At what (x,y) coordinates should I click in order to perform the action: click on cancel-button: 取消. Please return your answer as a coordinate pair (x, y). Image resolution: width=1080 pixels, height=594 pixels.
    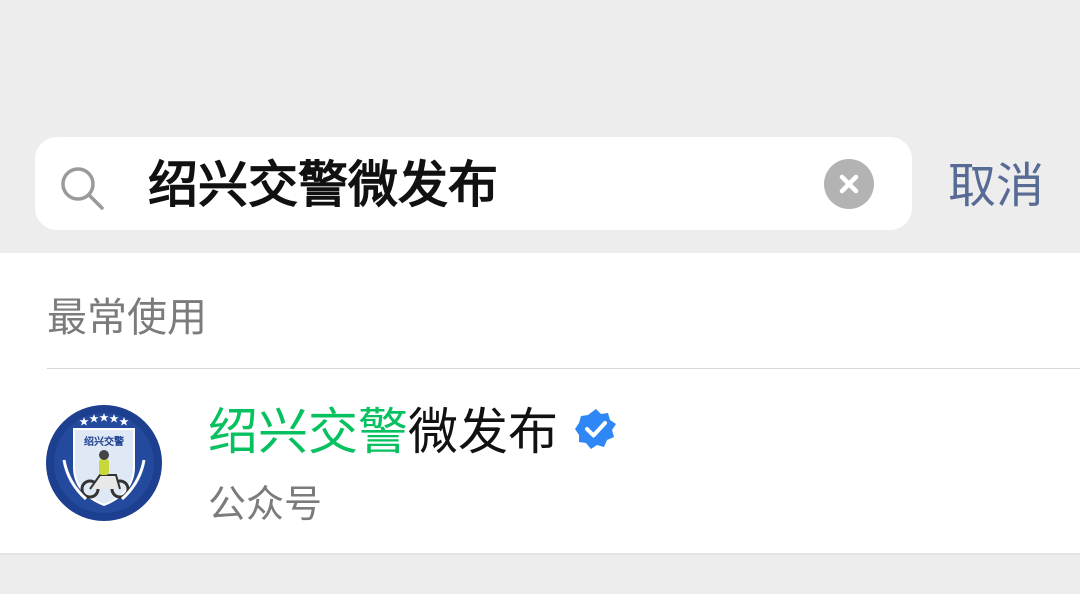
    Looking at the image, I should click on (996, 186).